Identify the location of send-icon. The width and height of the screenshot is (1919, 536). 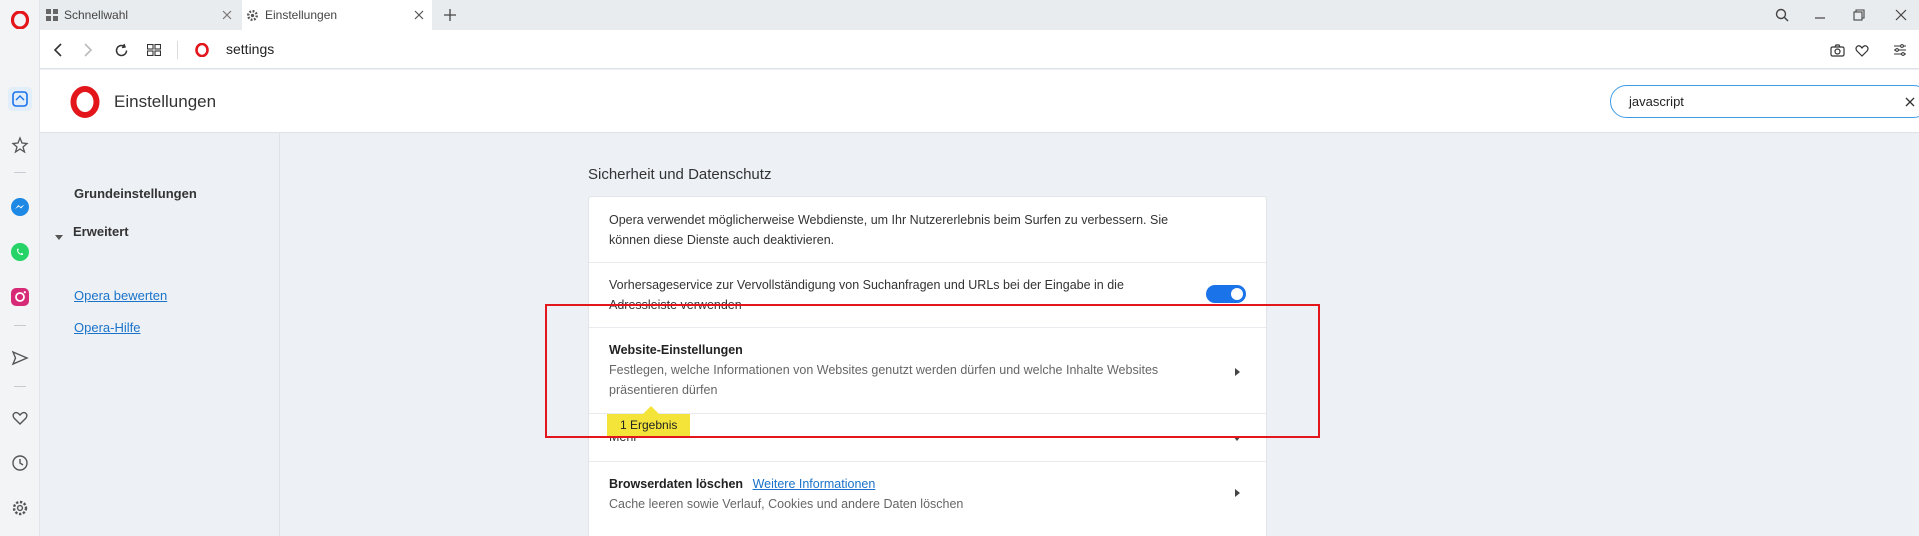
(20, 358).